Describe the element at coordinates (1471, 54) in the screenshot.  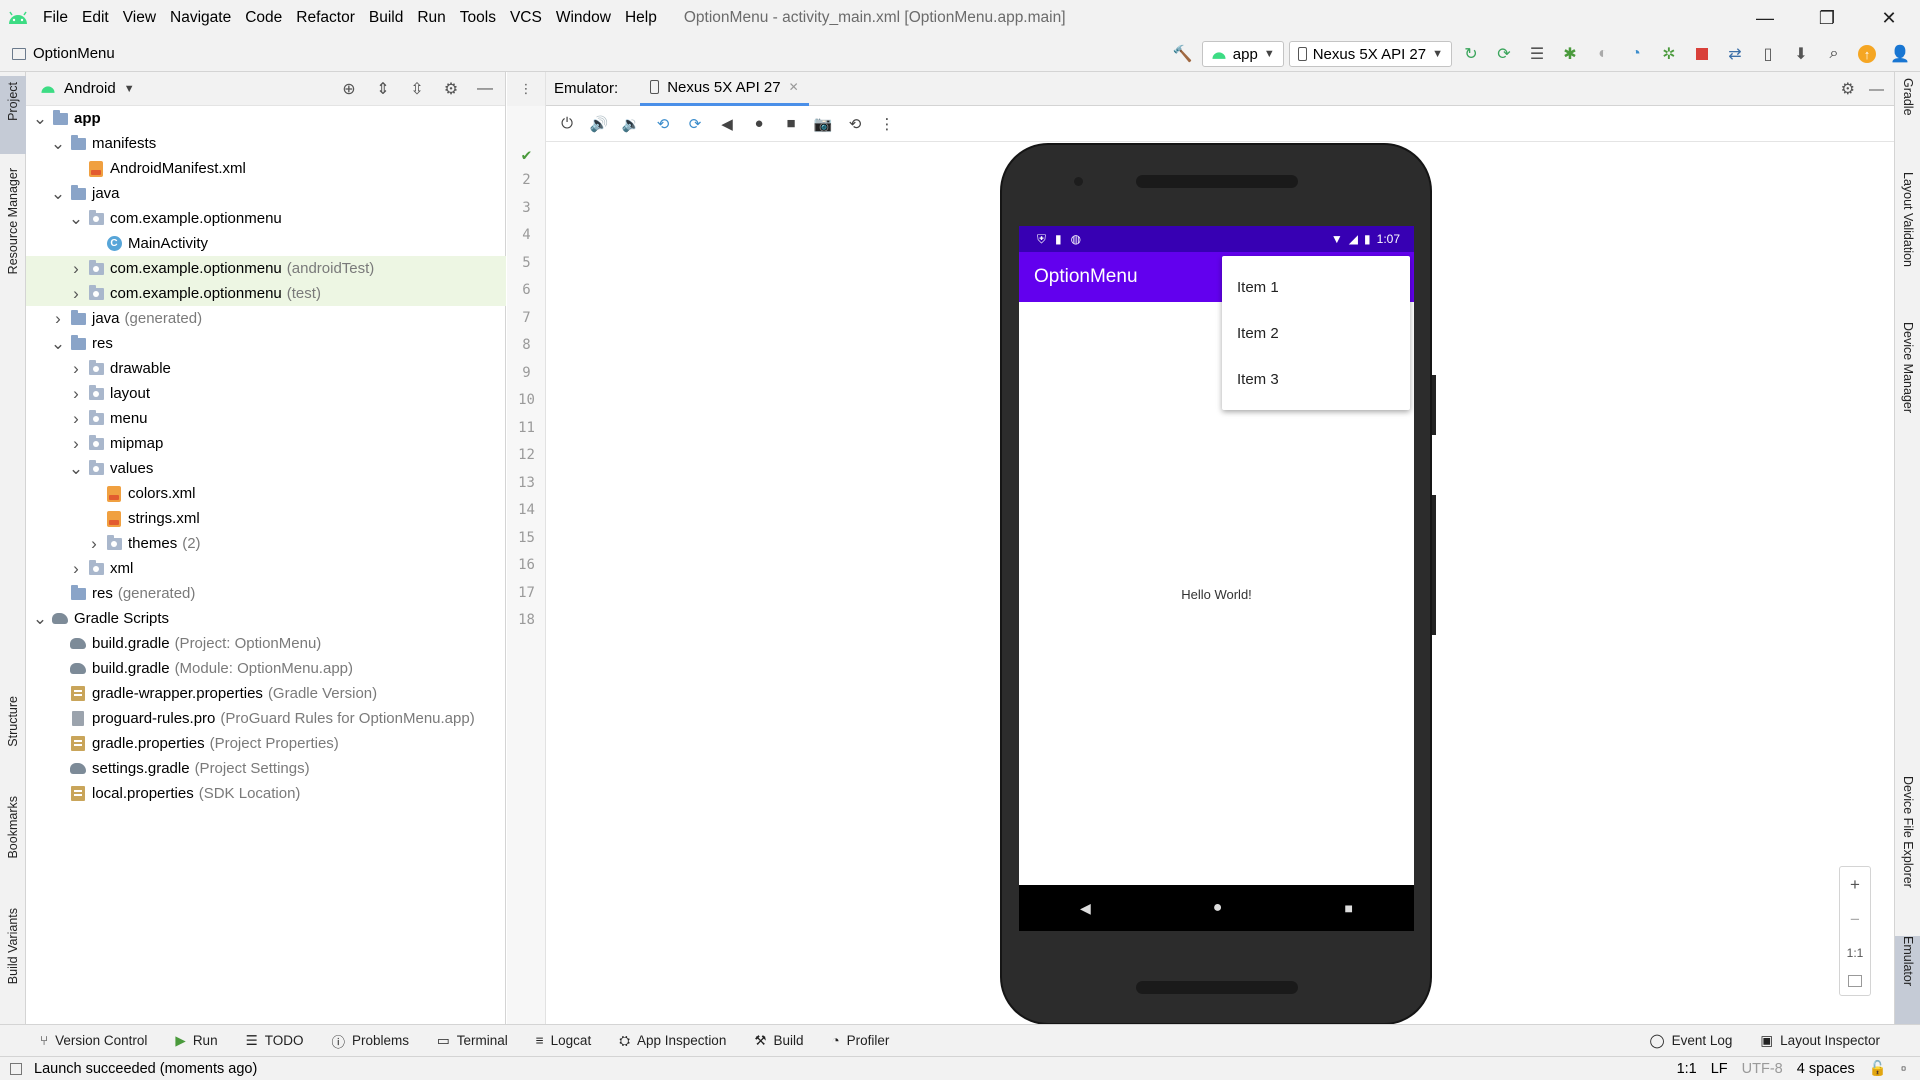
I see `apply-changes-restart-icon: ↻` at that location.